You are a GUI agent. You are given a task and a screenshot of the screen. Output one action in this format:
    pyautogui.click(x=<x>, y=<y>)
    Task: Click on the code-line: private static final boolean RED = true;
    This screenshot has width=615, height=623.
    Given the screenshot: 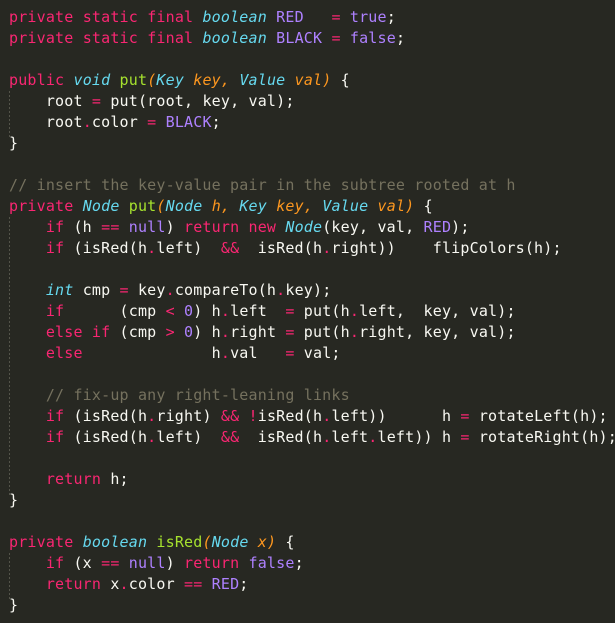 What is the action you would take?
    pyautogui.click(x=312, y=17)
    